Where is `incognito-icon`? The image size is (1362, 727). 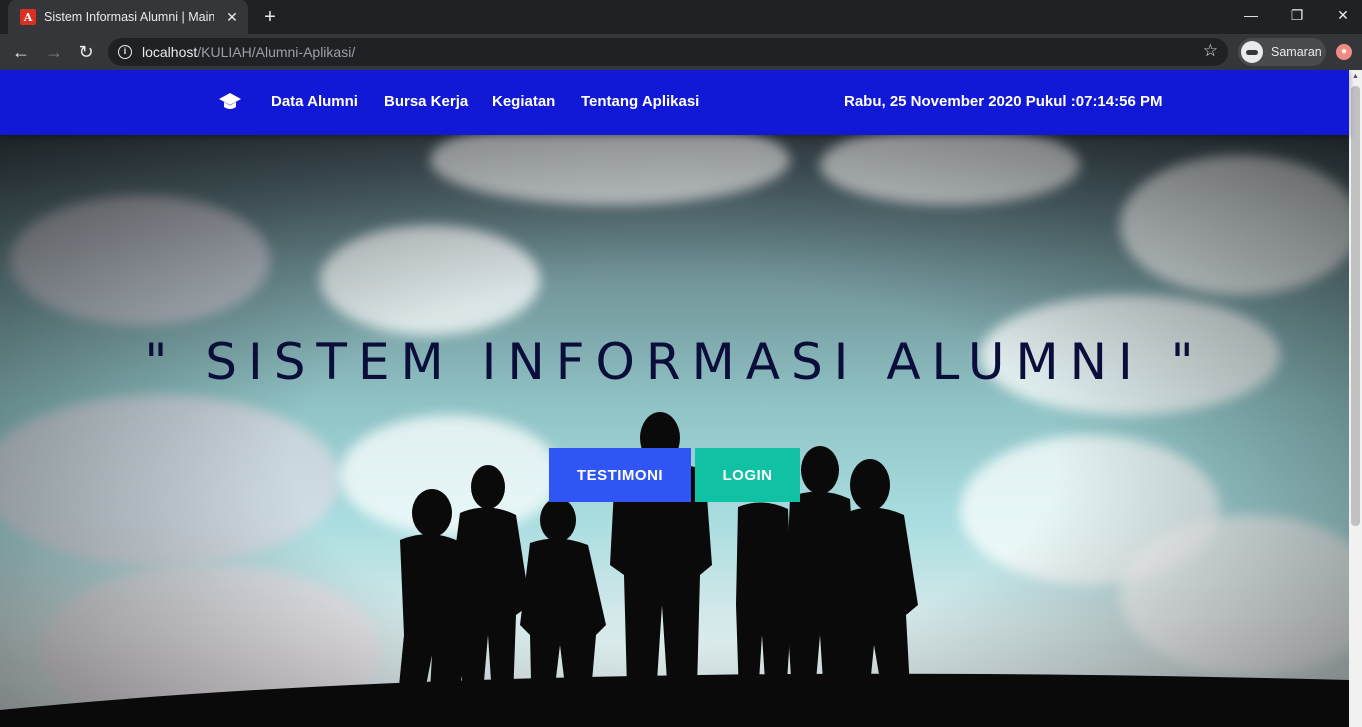 incognito-icon is located at coordinates (1252, 52).